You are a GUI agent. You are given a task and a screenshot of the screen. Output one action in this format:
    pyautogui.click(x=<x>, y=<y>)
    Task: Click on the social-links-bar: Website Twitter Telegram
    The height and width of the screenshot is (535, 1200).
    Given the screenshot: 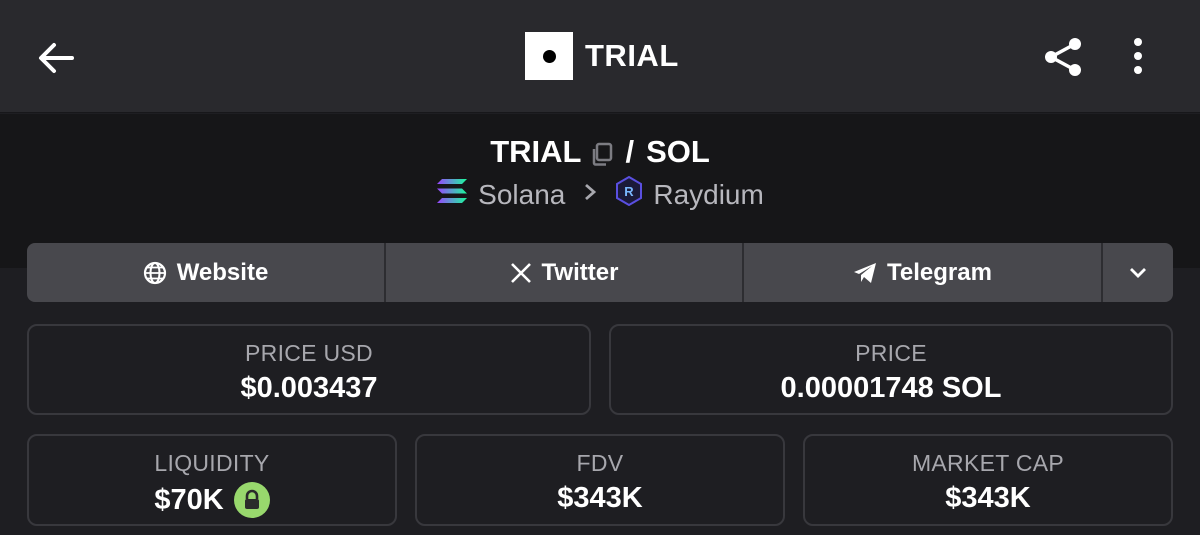 What is the action you would take?
    pyautogui.click(x=600, y=272)
    